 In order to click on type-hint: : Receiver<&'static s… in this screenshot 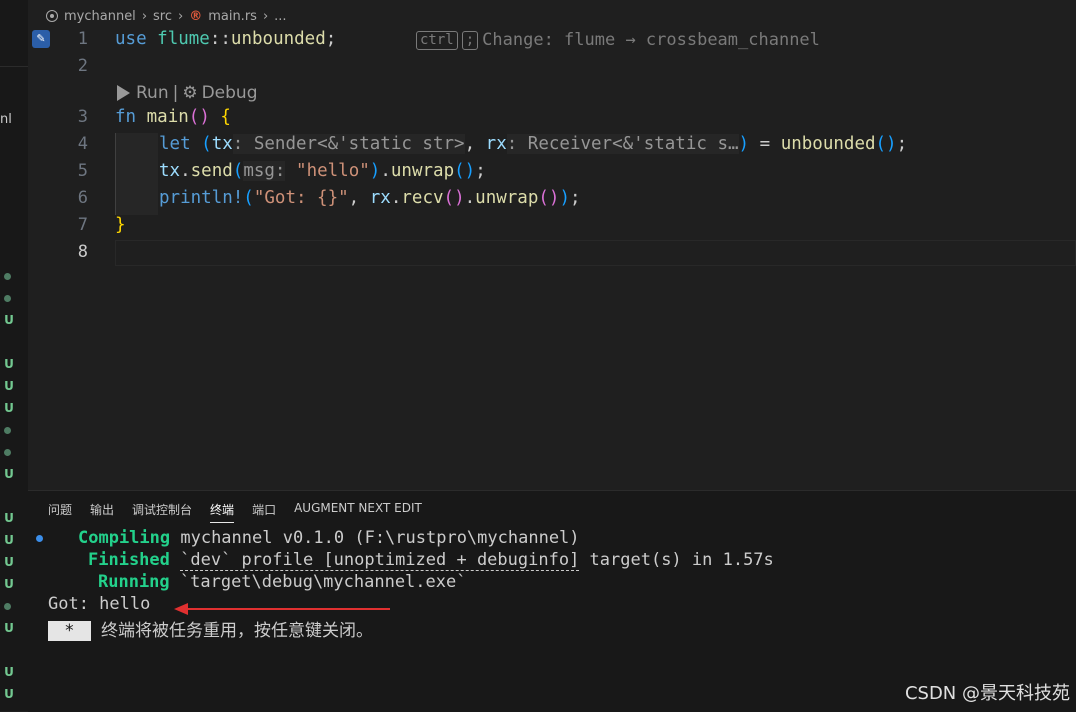, I will do `click(622, 144)`.